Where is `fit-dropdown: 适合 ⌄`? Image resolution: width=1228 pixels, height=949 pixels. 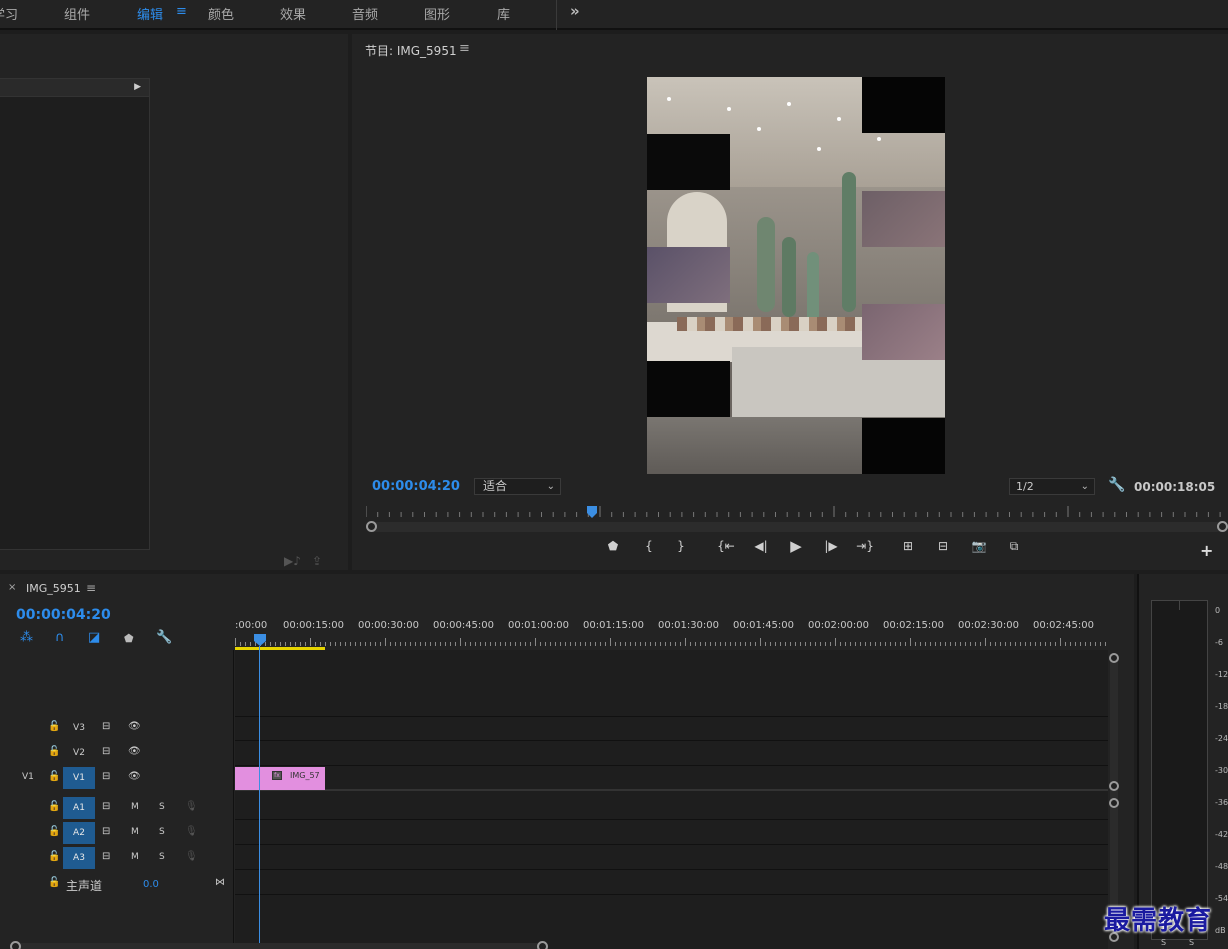
fit-dropdown: 适合 ⌄ is located at coordinates (517, 486).